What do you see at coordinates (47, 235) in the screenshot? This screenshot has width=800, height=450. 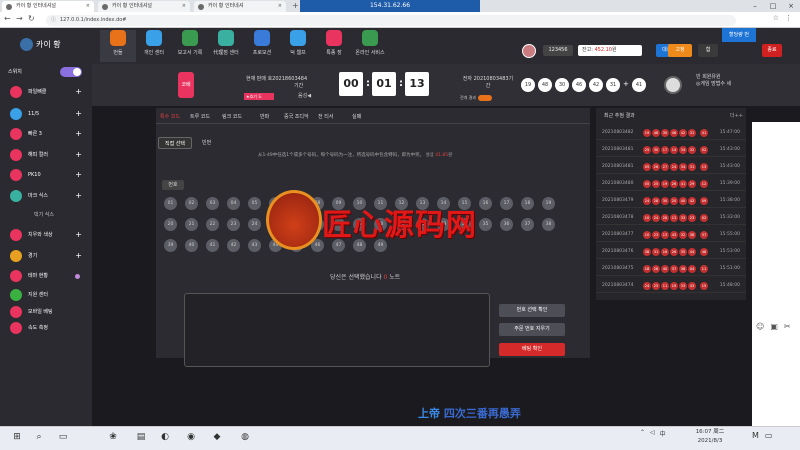 I see `sidebar-item: 치우와 색상 +` at bounding box center [47, 235].